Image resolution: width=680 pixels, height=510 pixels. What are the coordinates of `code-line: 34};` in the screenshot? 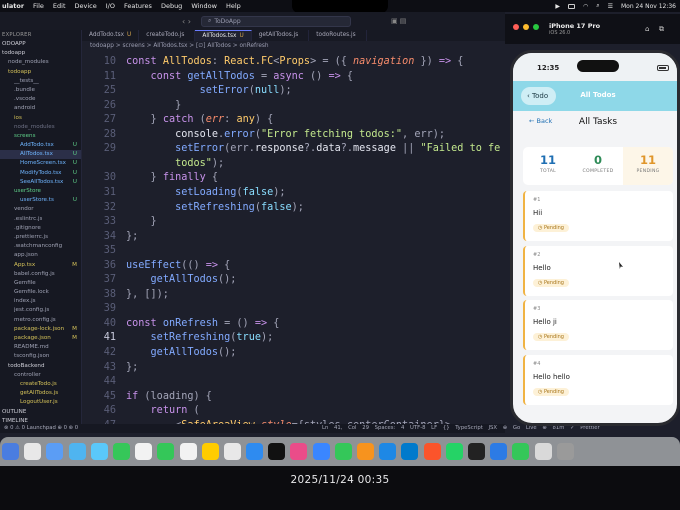 It's located at (293, 237).